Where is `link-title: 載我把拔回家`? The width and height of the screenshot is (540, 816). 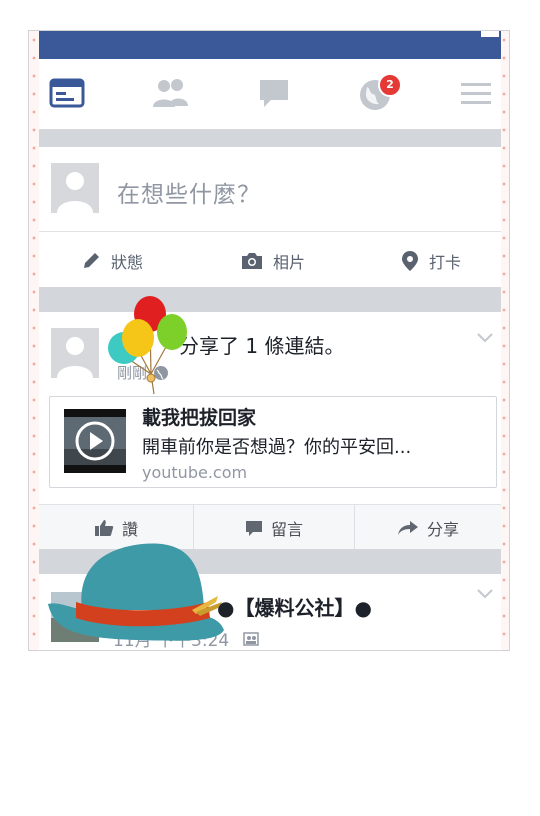 link-title: 載我把拔回家 is located at coordinates (199, 418).